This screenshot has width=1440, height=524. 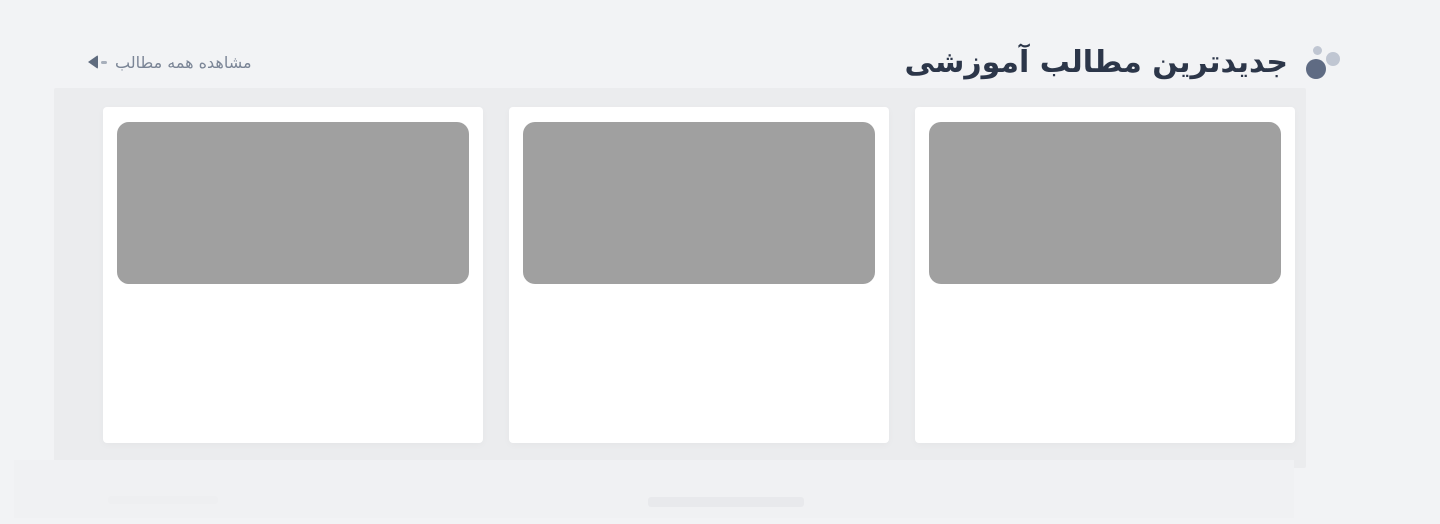 What do you see at coordinates (1324, 62) in the screenshot?
I see `dots-icon` at bounding box center [1324, 62].